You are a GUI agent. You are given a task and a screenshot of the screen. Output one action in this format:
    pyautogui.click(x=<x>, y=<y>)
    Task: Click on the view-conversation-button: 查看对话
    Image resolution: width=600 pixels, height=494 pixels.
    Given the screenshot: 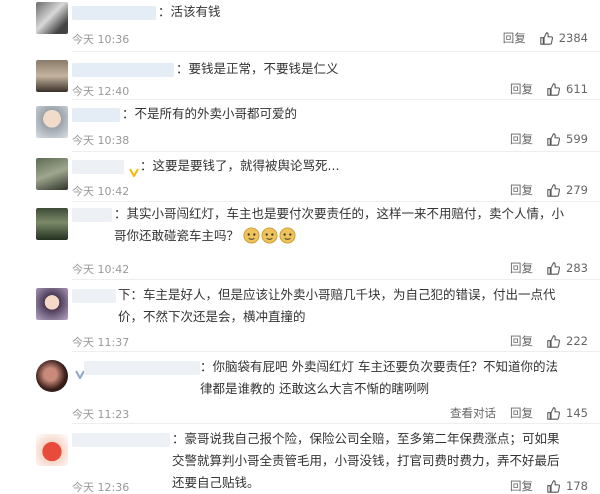 What is the action you would take?
    pyautogui.click(x=473, y=413)
    